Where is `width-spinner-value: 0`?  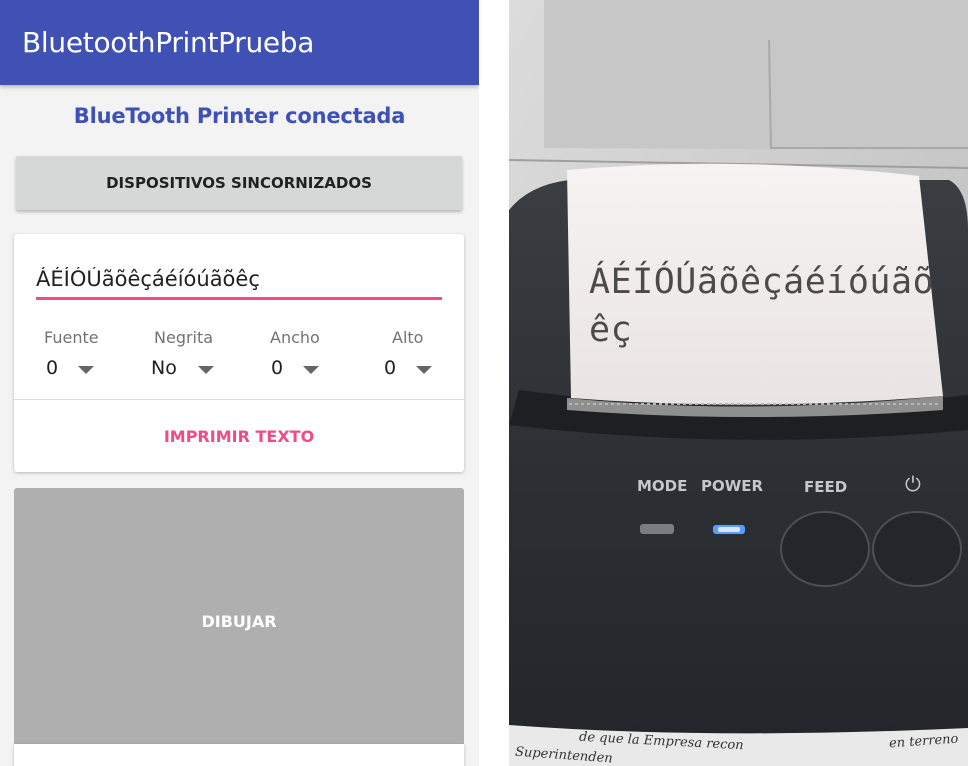
width-spinner-value: 0 is located at coordinates (277, 368).